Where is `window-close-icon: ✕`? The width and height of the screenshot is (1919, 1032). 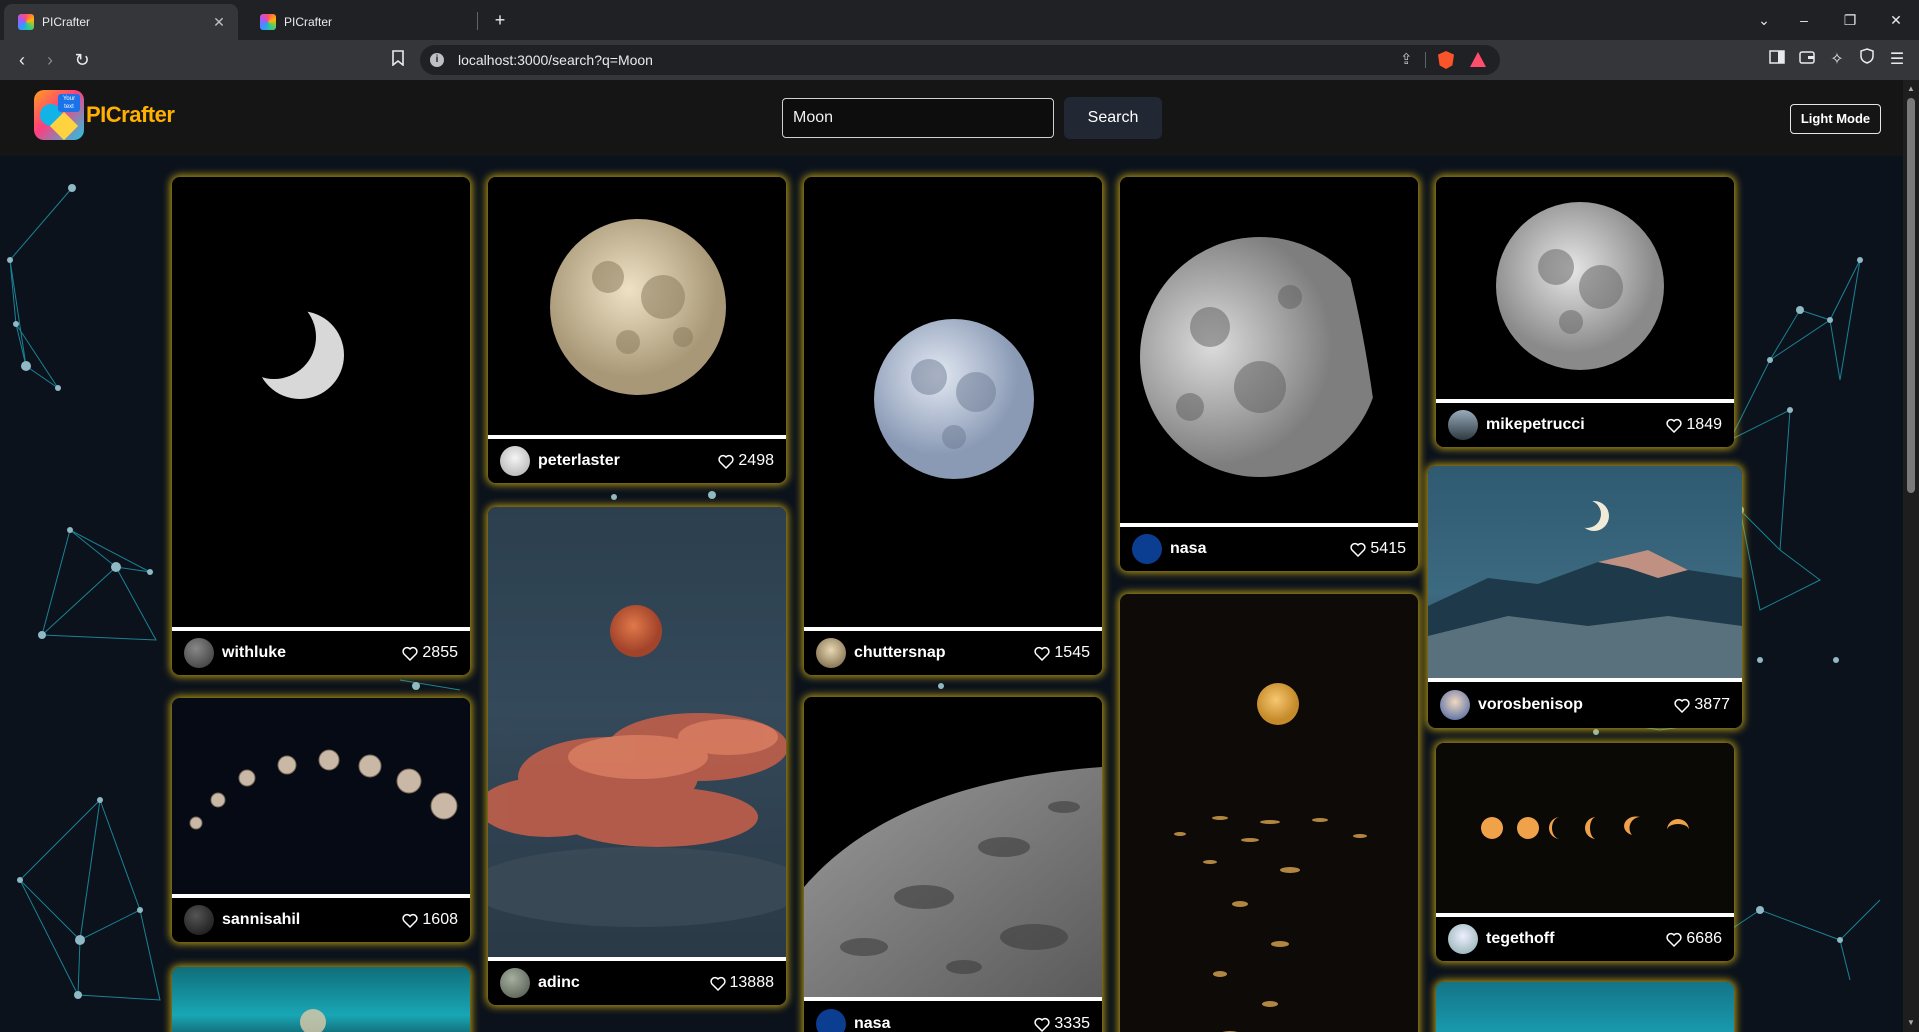
window-close-icon: ✕ is located at coordinates (1896, 20).